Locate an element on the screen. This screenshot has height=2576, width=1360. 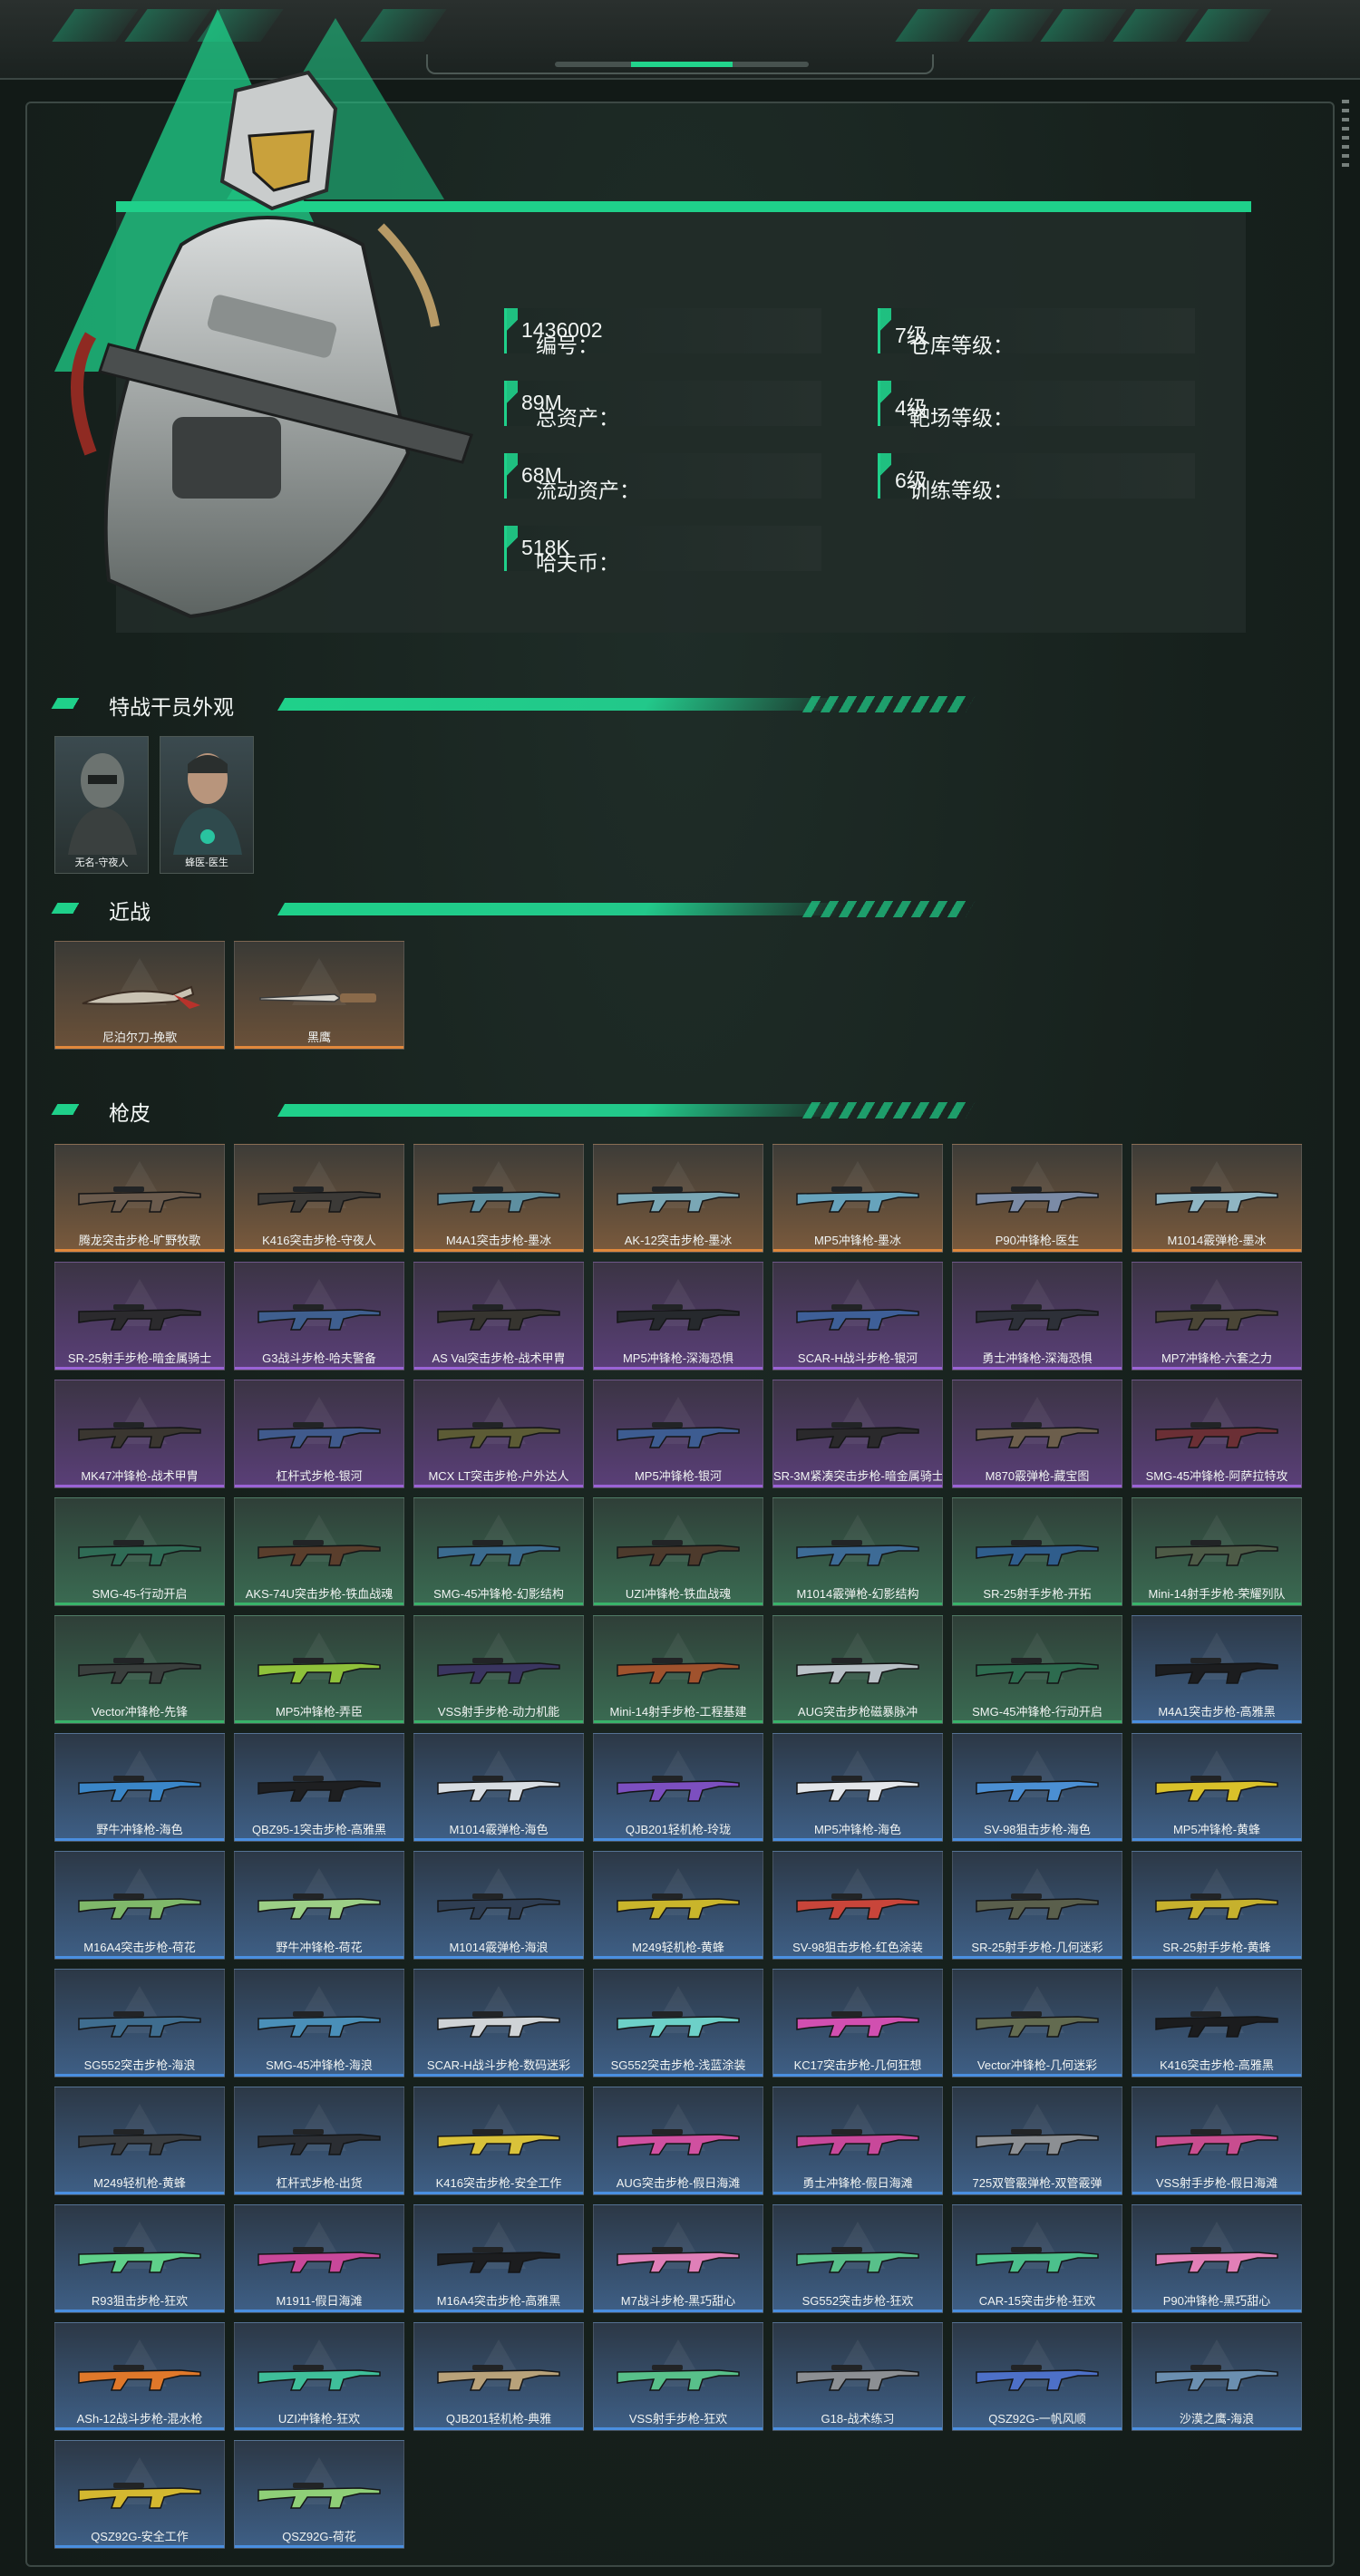
gun-skin-card: M1014霰弹枪-海浪 is located at coordinates (498, 1905).